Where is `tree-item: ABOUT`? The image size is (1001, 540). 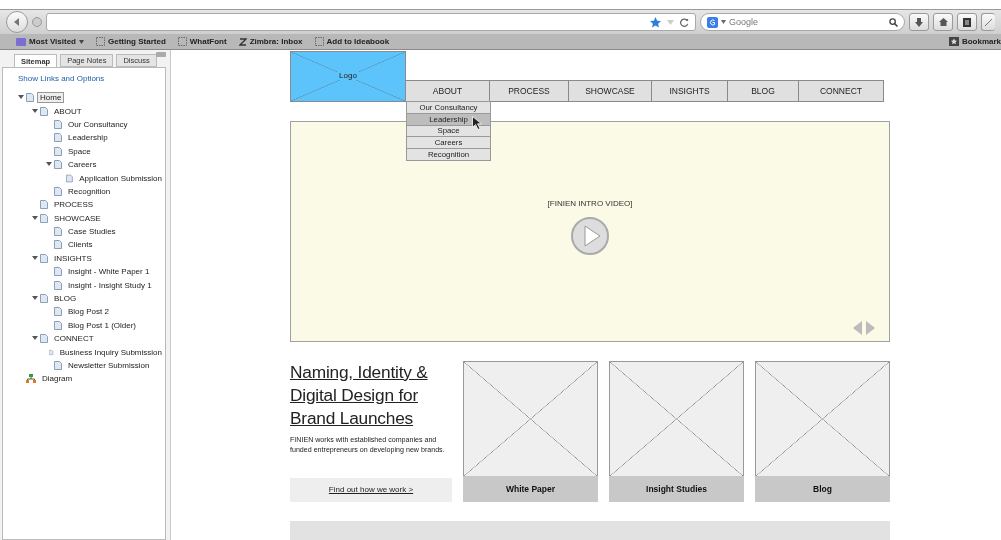 tree-item: ABOUT is located at coordinates (68, 111).